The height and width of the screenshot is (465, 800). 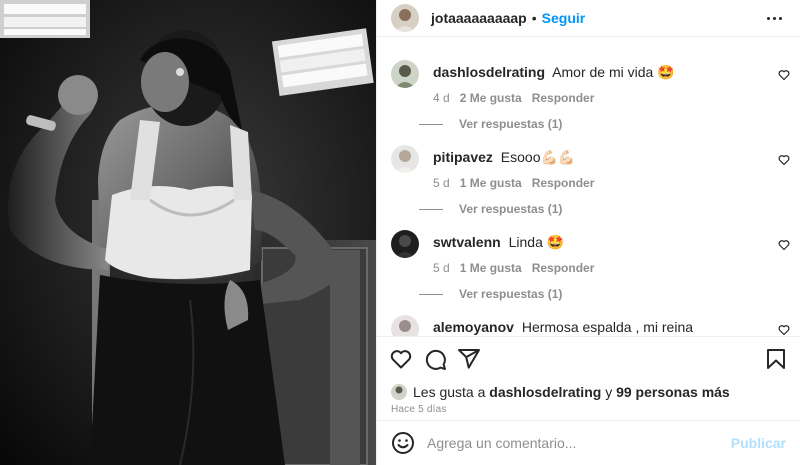 I want to click on liker-avatar, so click(x=399, y=392).